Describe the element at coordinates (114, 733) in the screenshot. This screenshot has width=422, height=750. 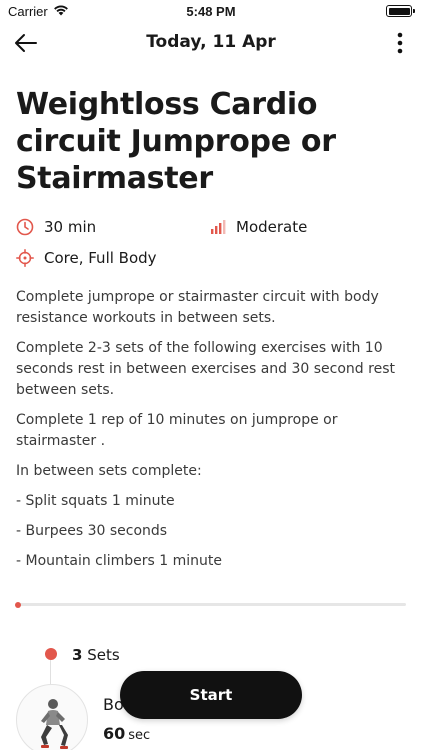
I see `exercise-duration-value: 60` at that location.